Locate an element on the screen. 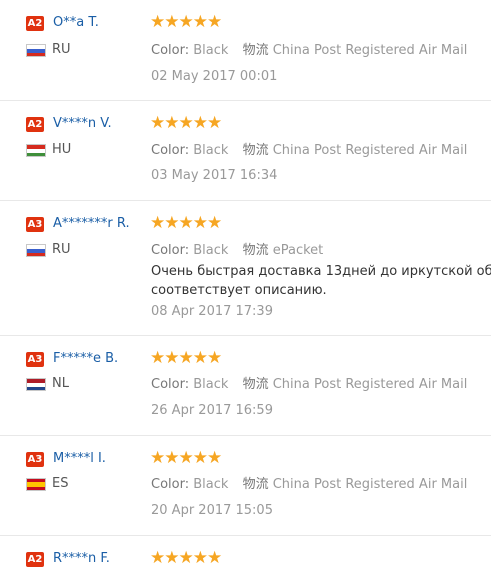  buyer-name: M****l I. is located at coordinates (79, 458).